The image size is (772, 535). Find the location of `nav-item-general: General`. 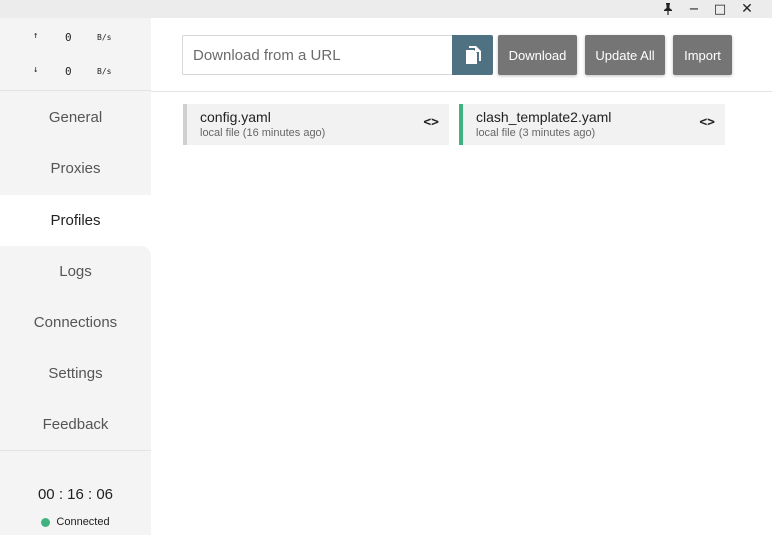

nav-item-general: General is located at coordinates (75, 117).